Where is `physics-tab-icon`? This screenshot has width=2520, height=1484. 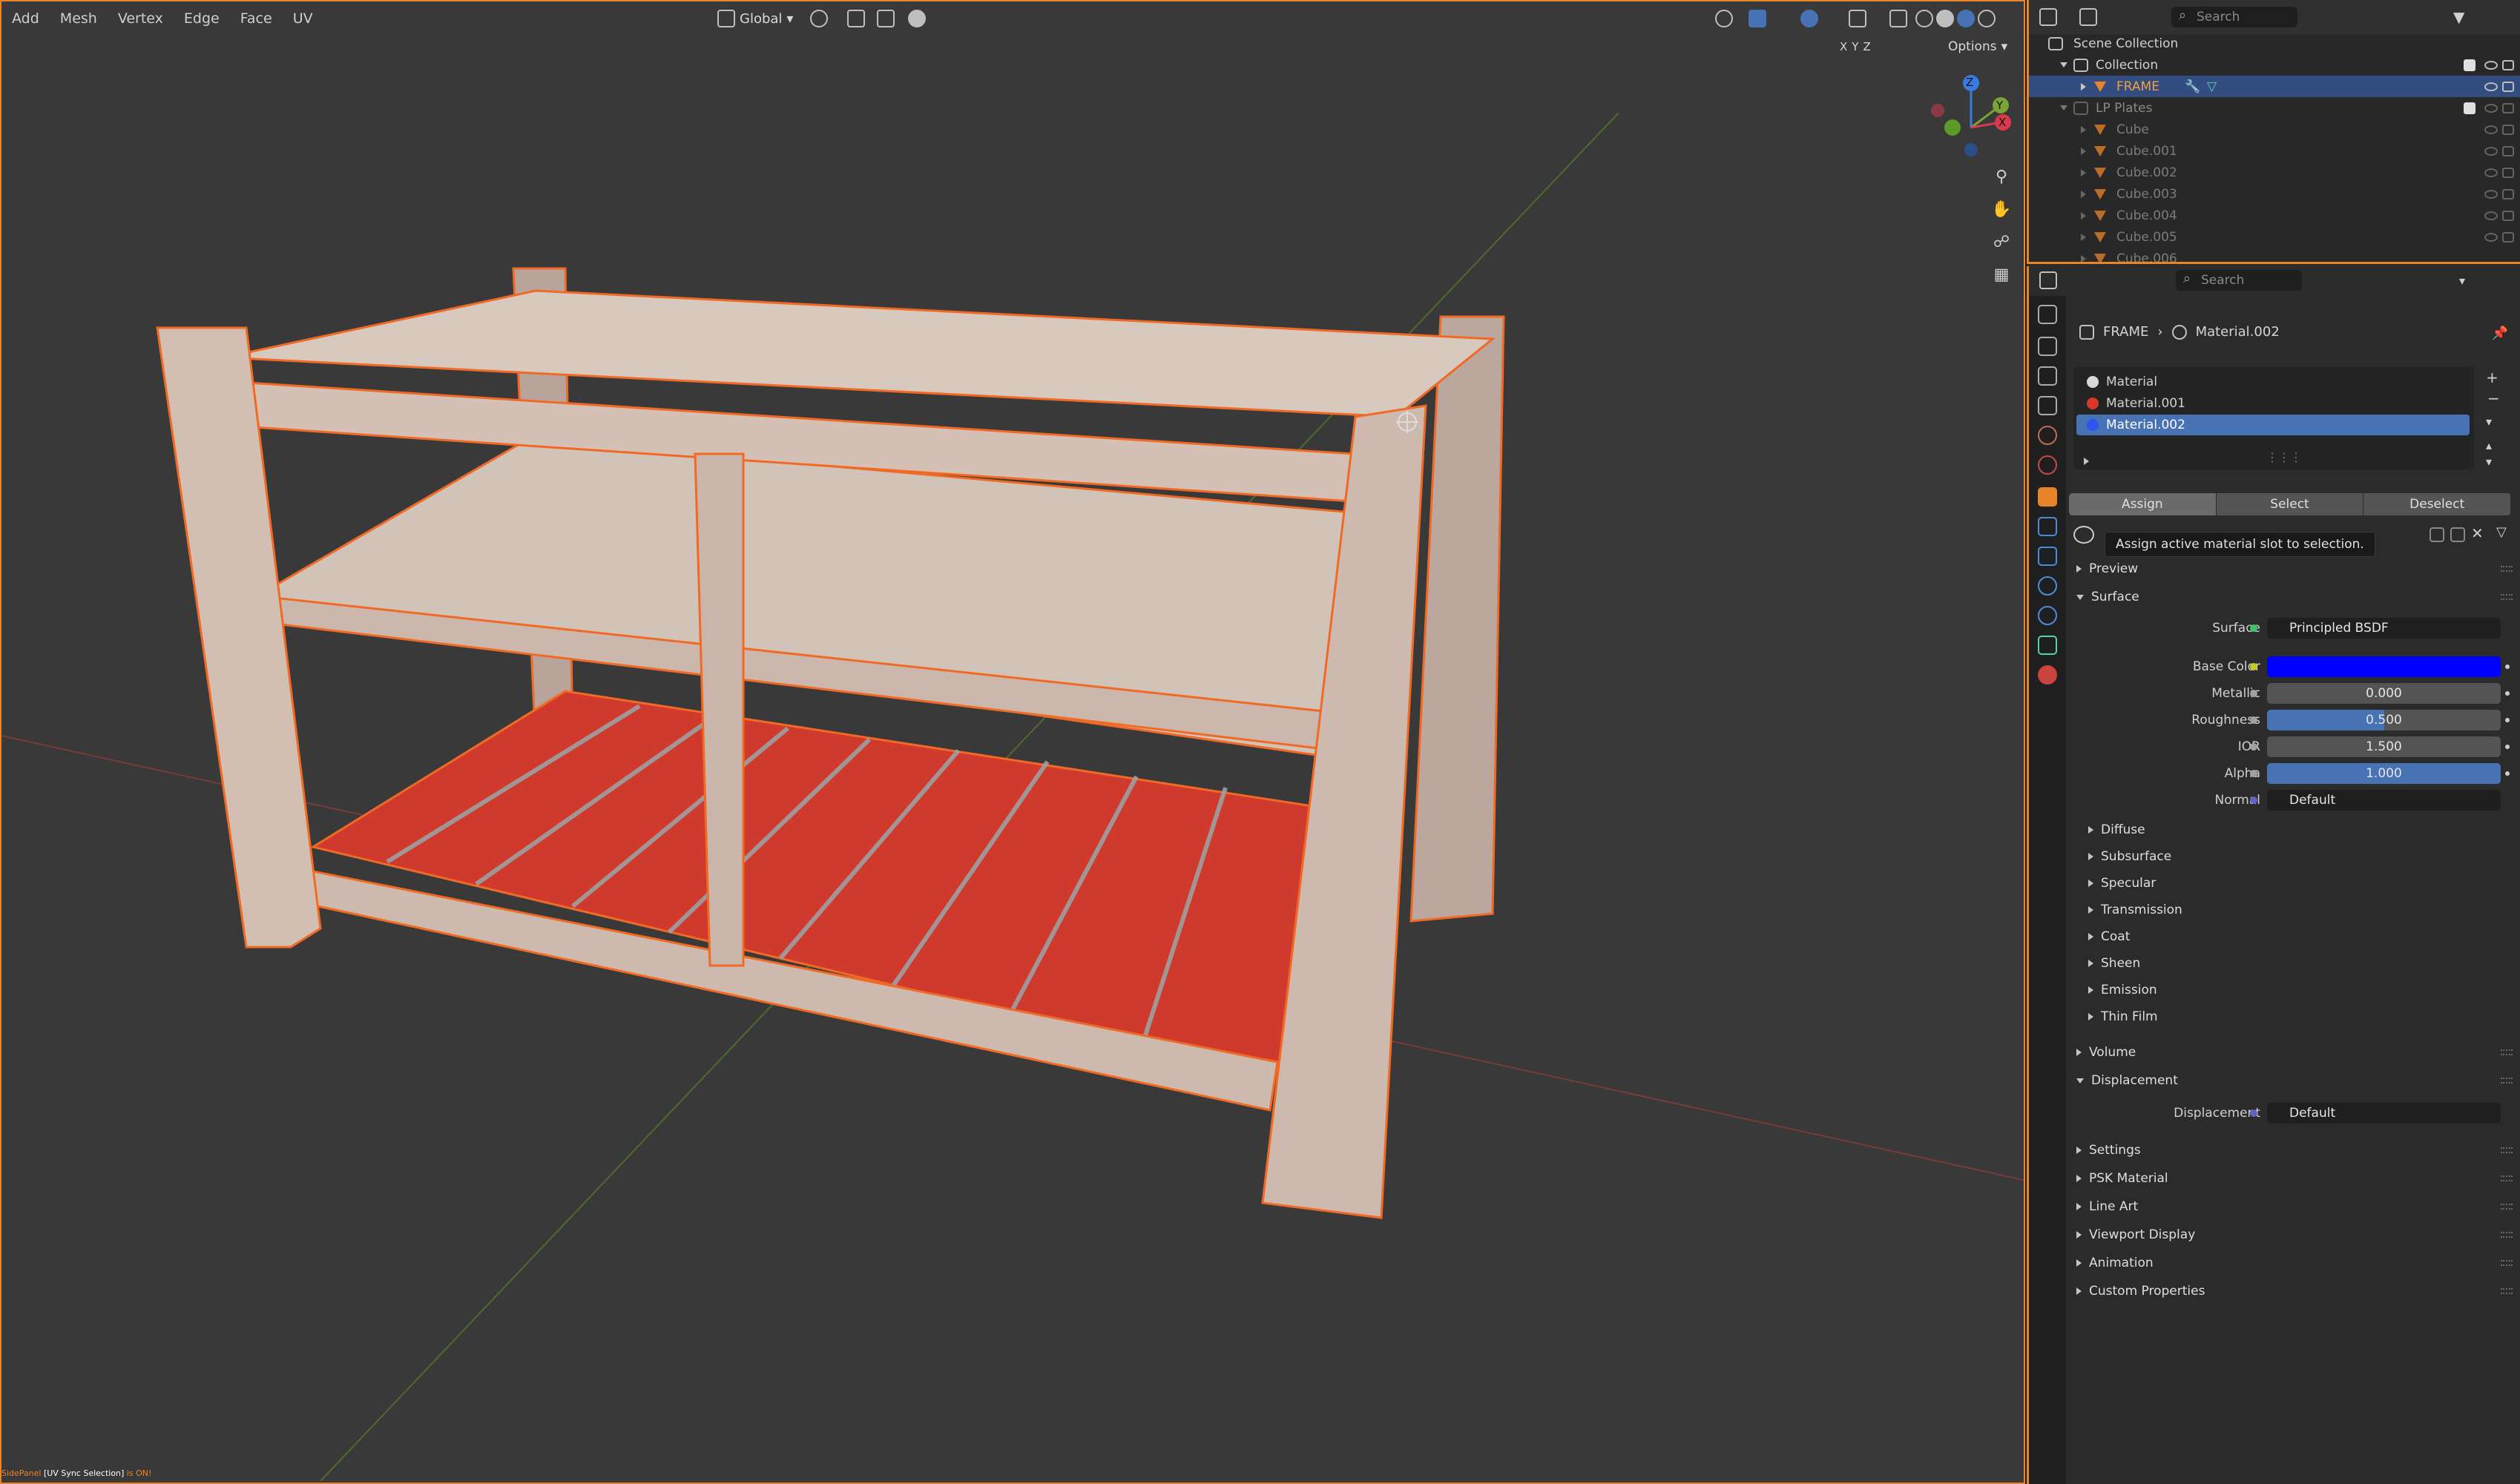
physics-tab-icon is located at coordinates (2047, 586).